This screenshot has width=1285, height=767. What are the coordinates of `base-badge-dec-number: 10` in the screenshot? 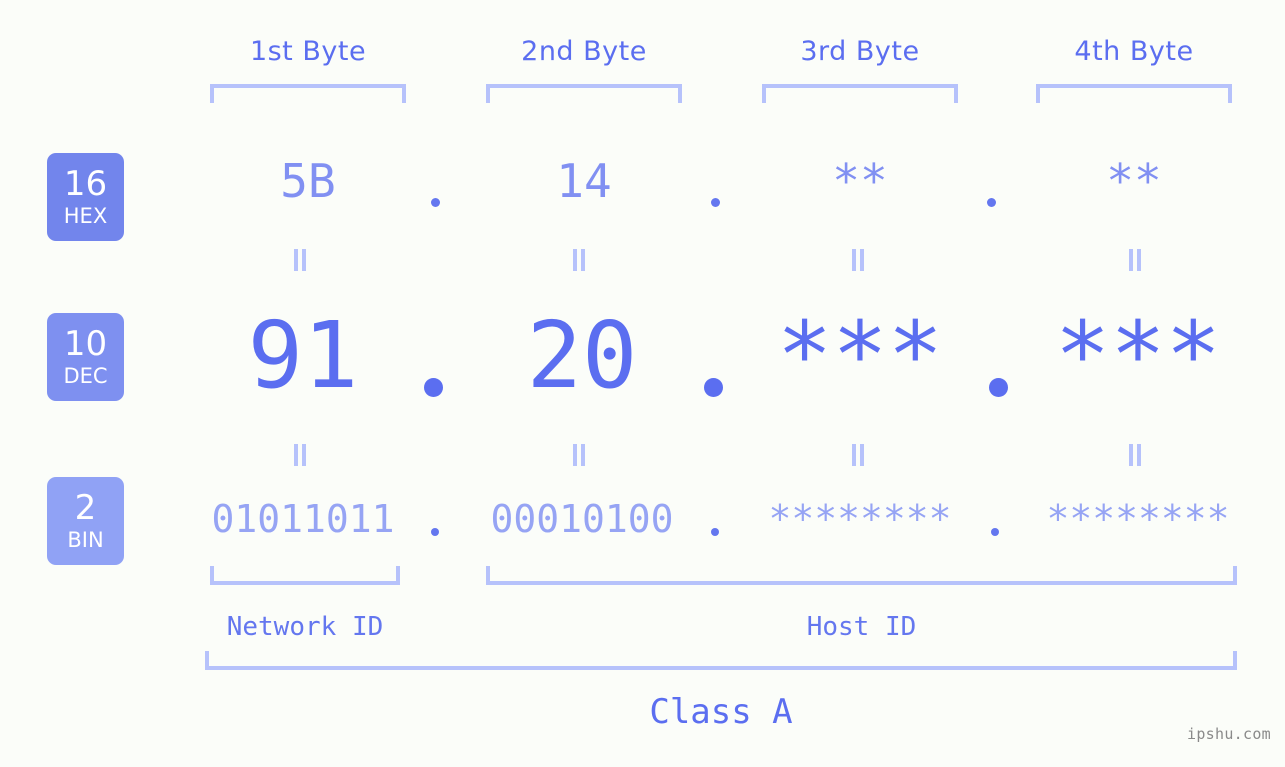 It's located at (85, 344).